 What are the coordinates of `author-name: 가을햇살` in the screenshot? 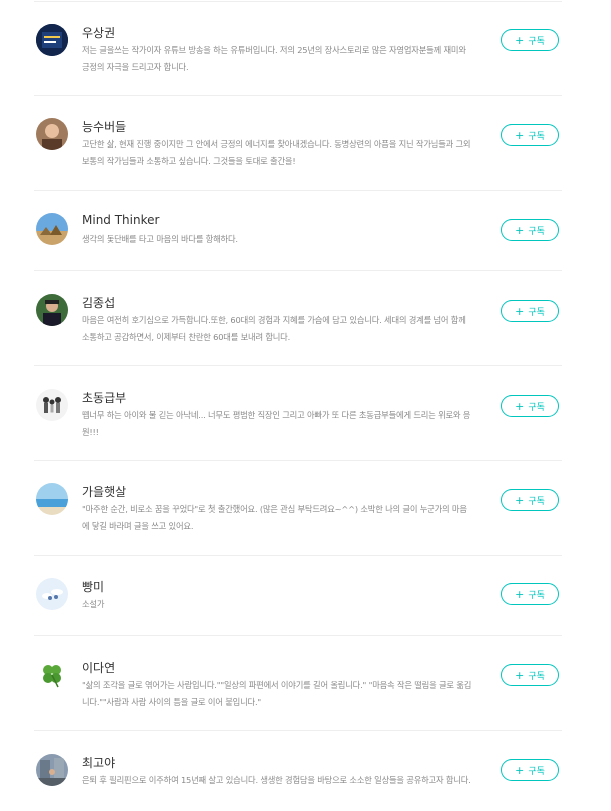 It's located at (104, 491).